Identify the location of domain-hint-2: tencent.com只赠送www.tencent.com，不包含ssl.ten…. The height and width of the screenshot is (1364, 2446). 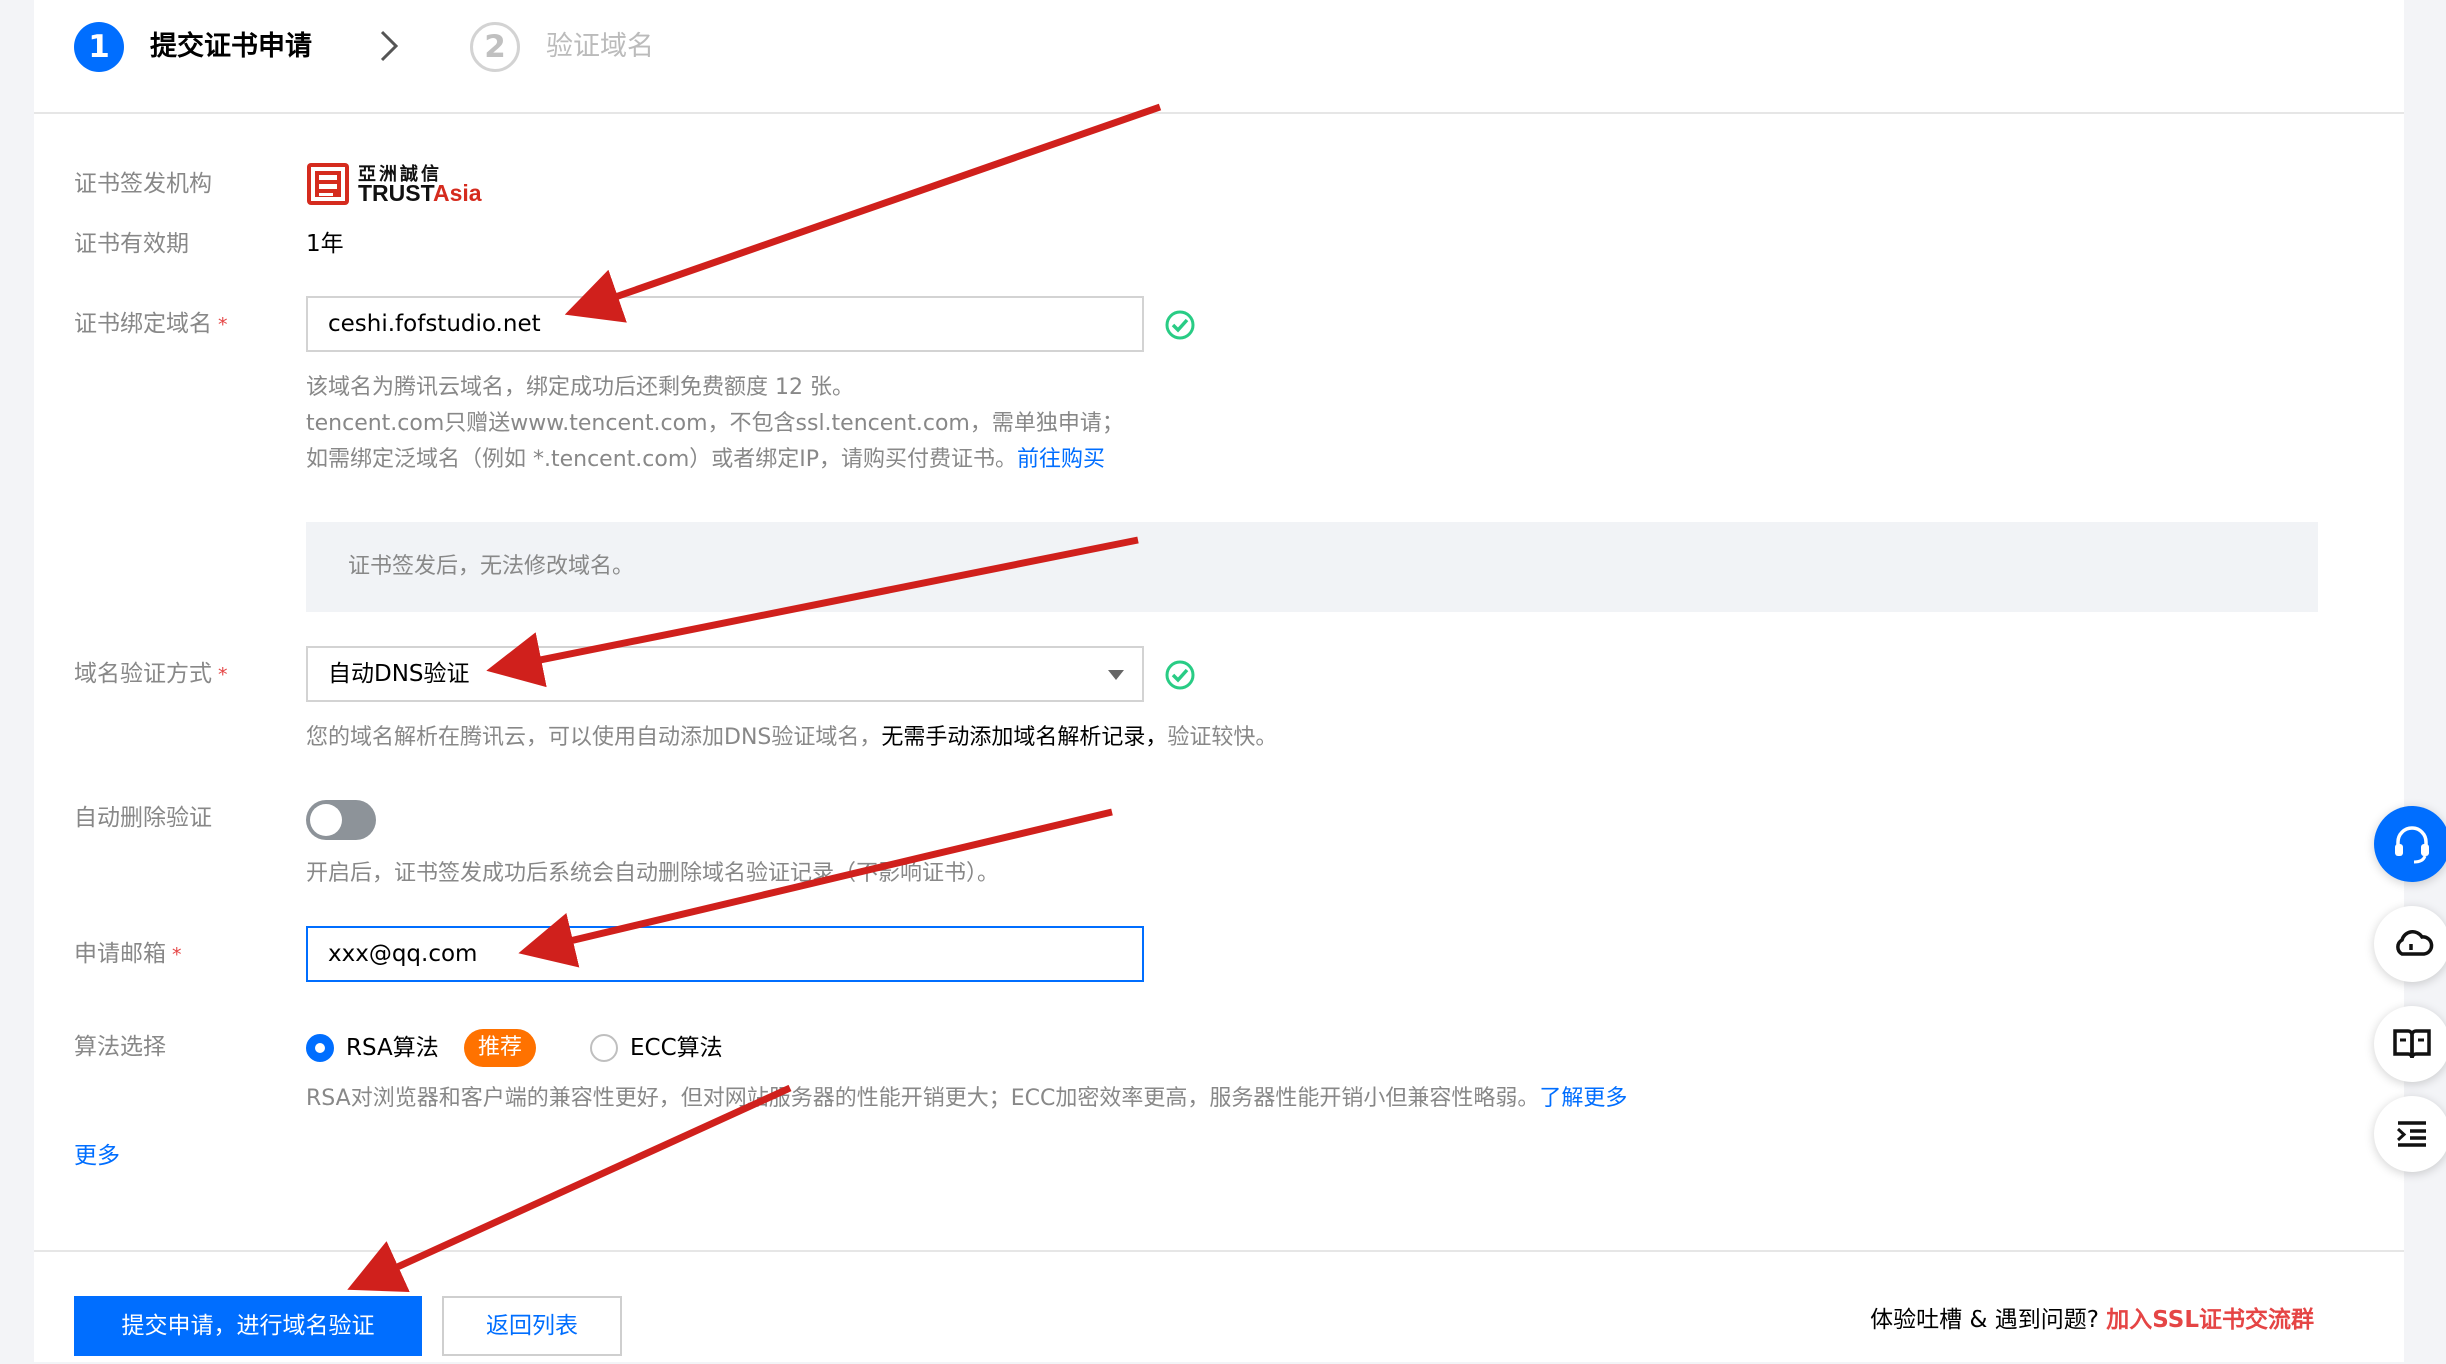
(715, 423).